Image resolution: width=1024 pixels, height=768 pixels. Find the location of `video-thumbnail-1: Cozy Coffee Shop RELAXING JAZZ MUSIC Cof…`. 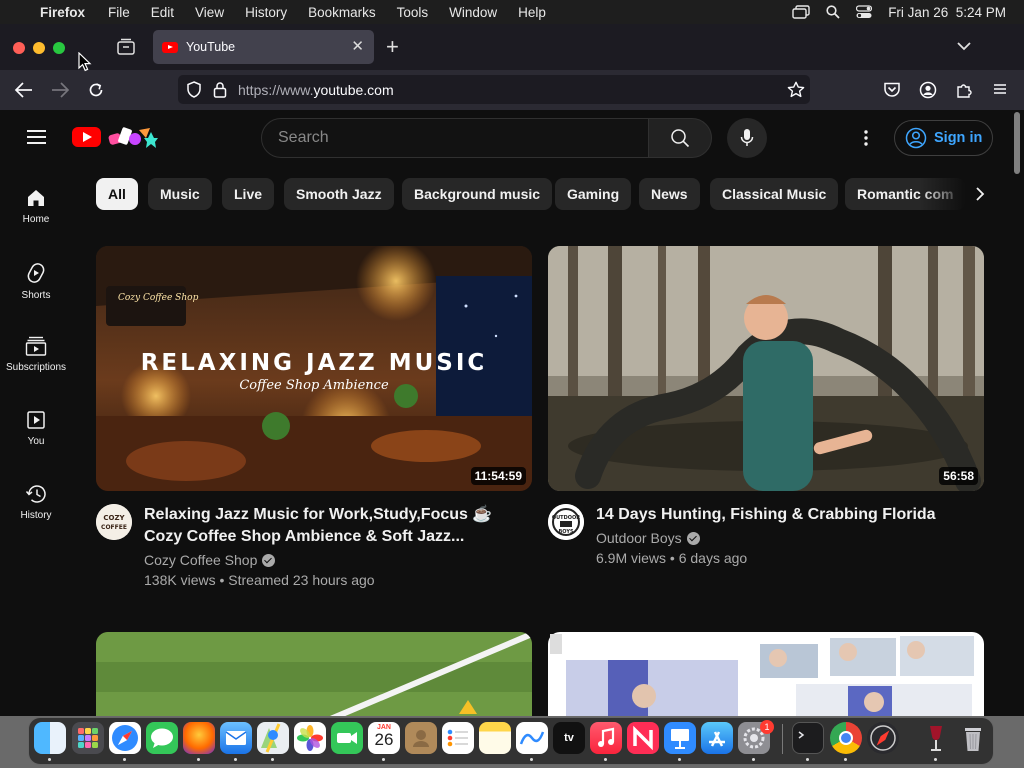

video-thumbnail-1: Cozy Coffee Shop RELAXING JAZZ MUSIC Cof… is located at coordinates (314, 368).